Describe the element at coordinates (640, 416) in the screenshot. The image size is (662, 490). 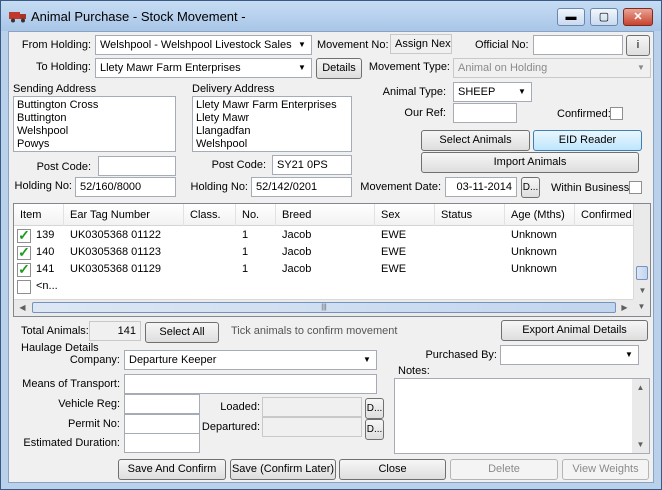
I see `notes-scrollbar: ▲ ▼` at that location.